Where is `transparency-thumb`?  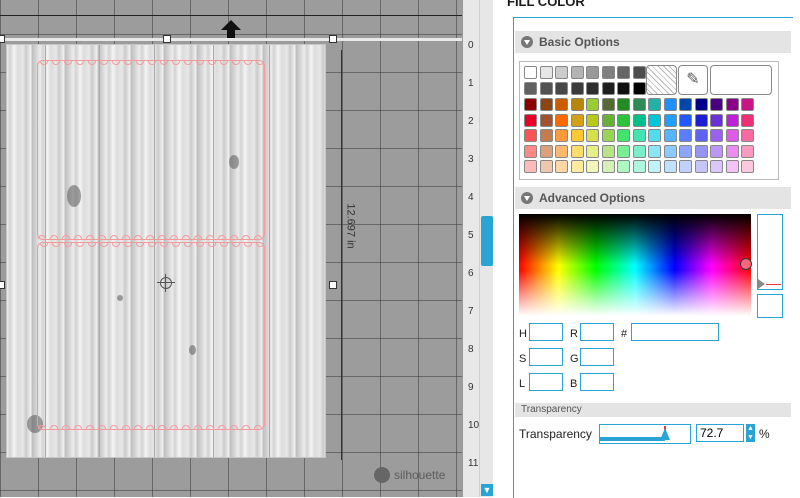 transparency-thumb is located at coordinates (665, 434).